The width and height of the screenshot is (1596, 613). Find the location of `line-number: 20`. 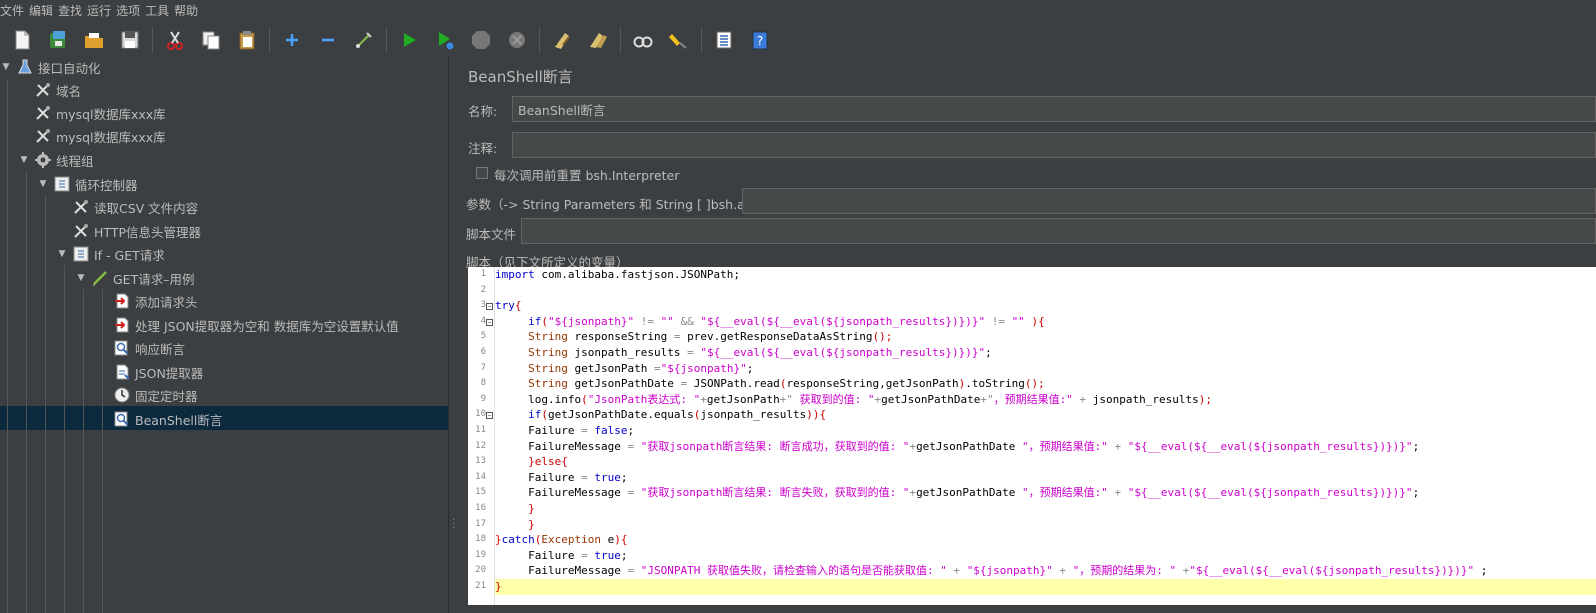

line-number: 20 is located at coordinates (480, 570).